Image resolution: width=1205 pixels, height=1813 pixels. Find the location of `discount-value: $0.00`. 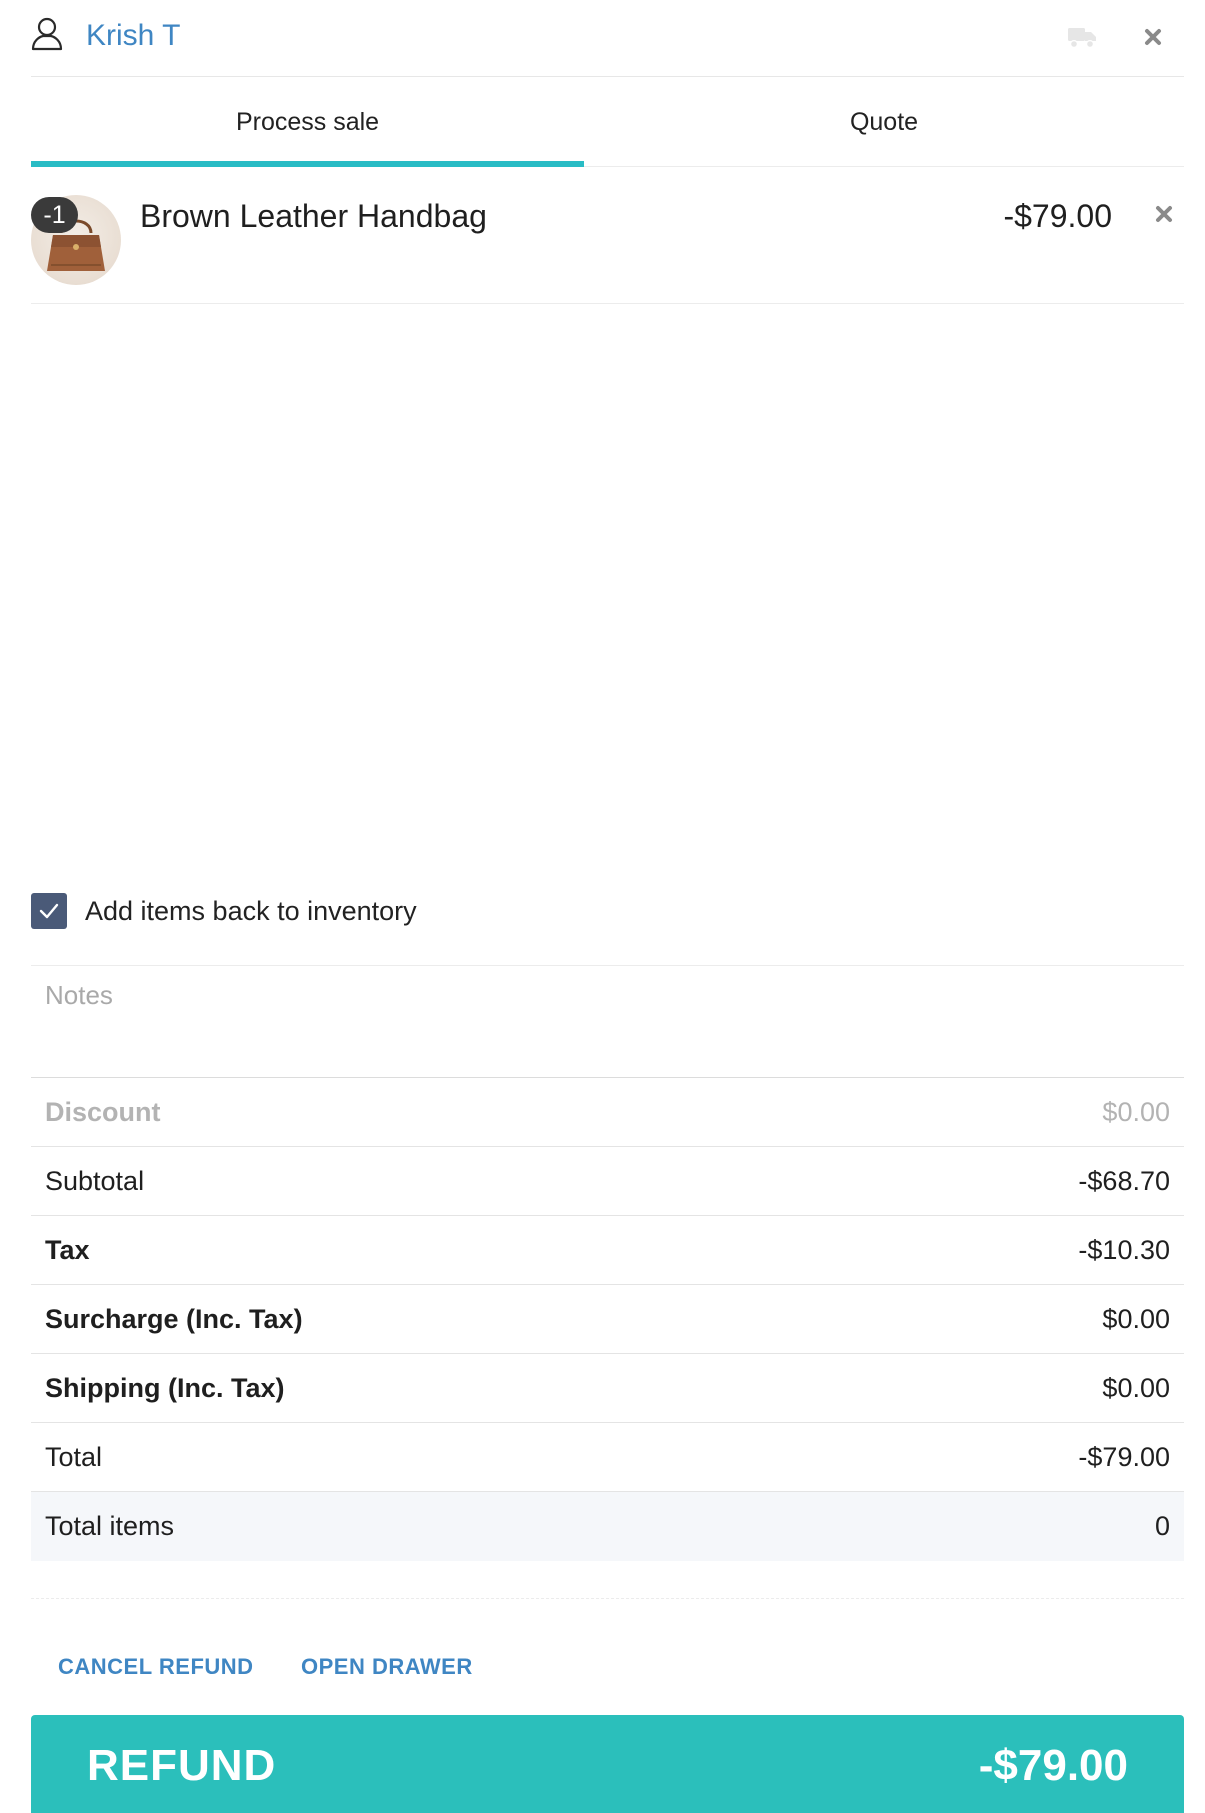

discount-value: $0.00 is located at coordinates (1136, 1111).